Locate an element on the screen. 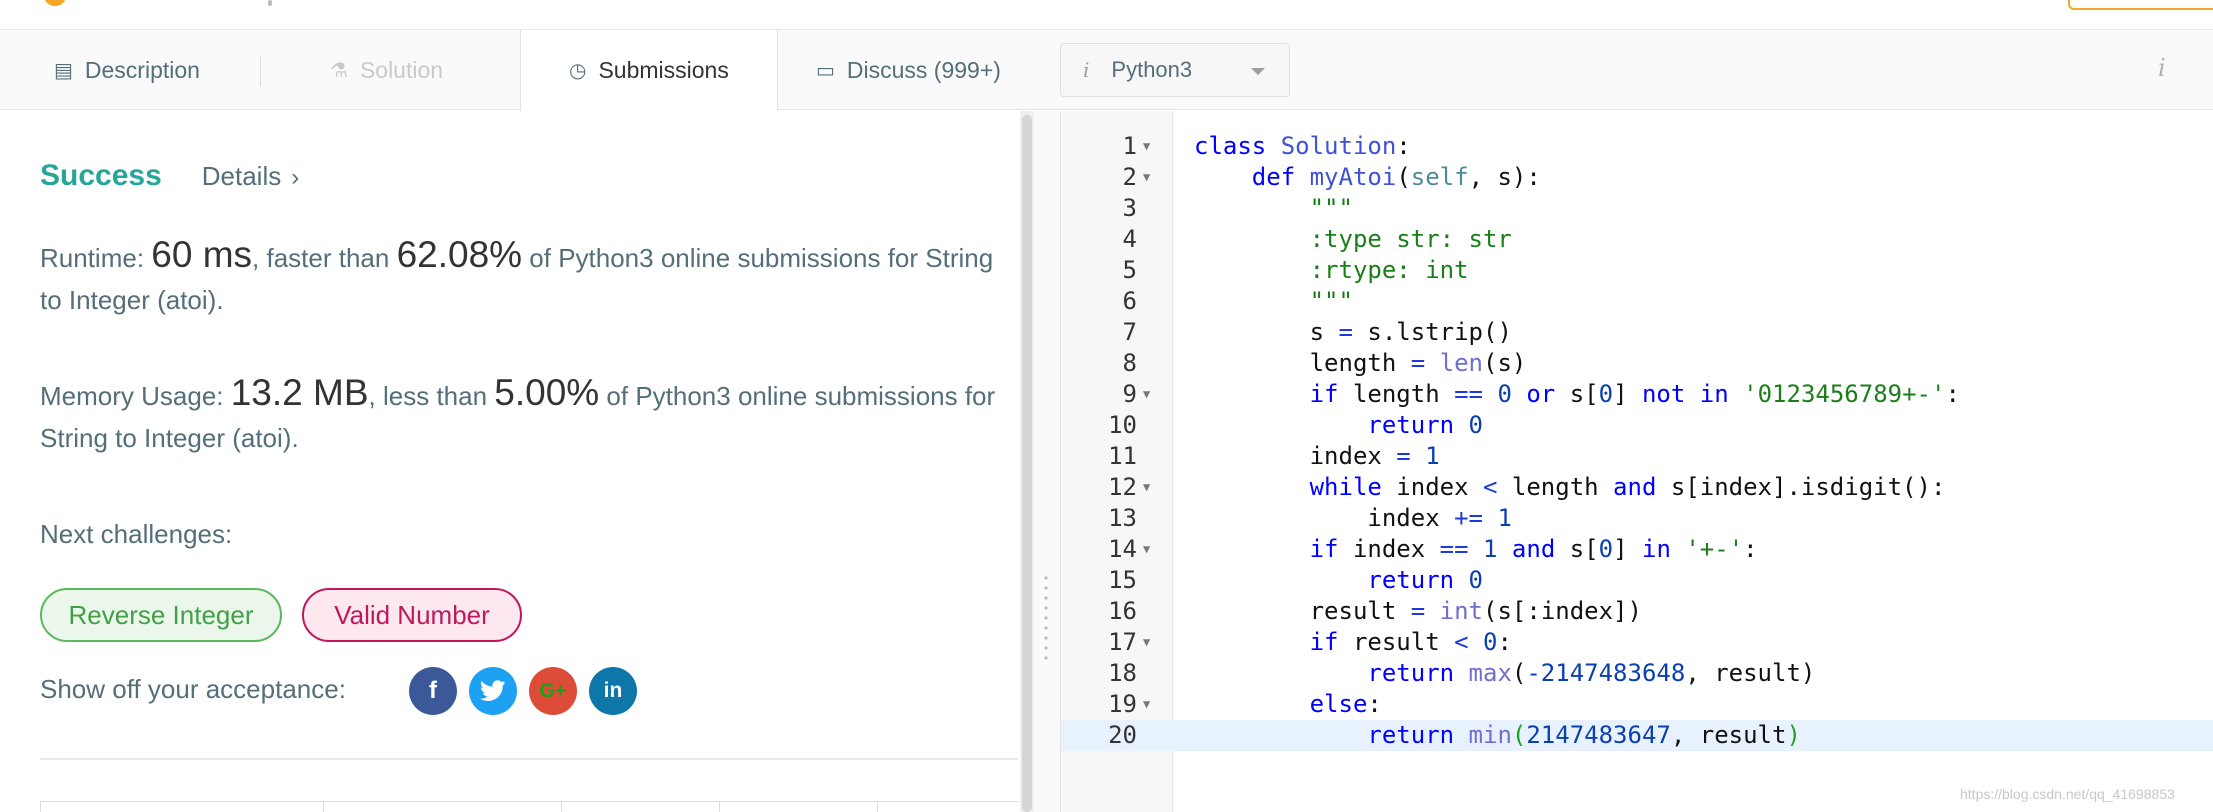 This screenshot has height=812, width=2213. details-label: Details is located at coordinates (241, 176).